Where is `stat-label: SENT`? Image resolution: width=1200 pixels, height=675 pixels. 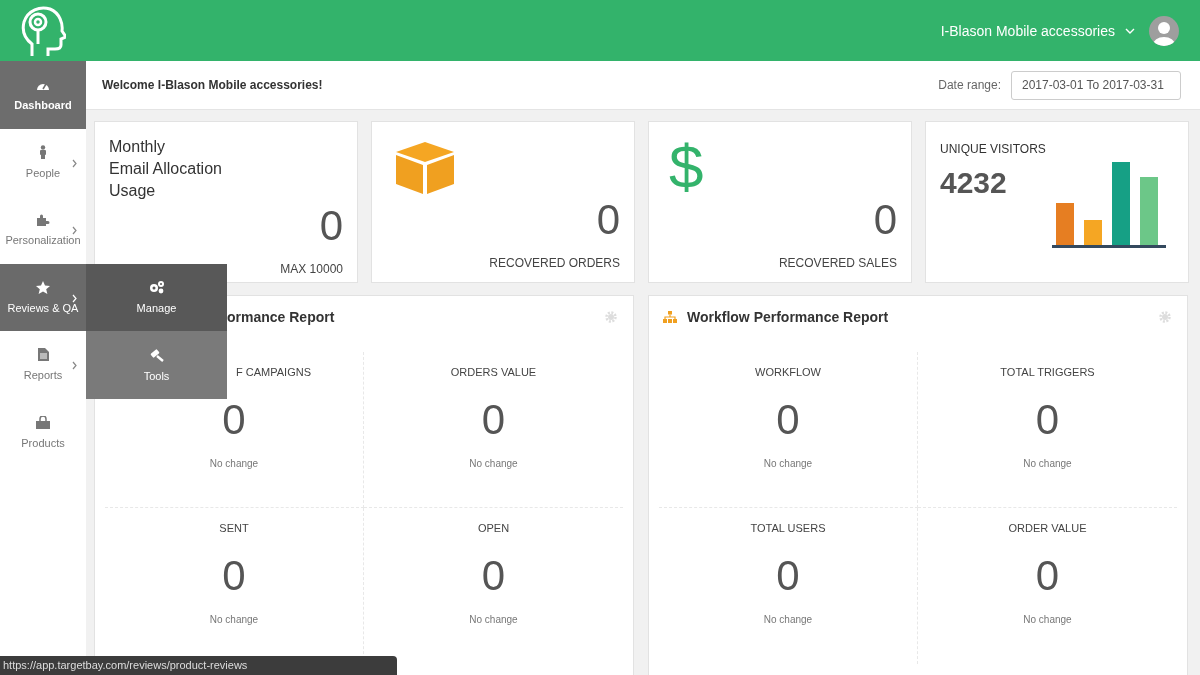
stat-label: SENT is located at coordinates (234, 528).